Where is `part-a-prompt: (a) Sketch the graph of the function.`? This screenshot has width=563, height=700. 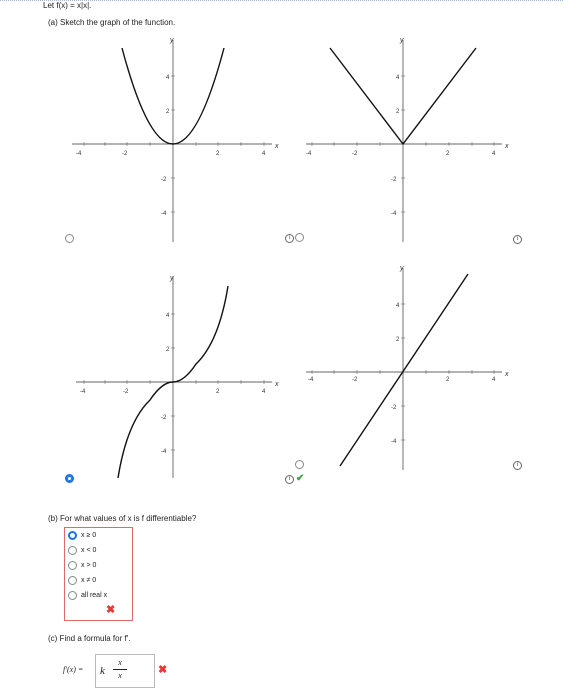 part-a-prompt: (a) Sketch the graph of the function. is located at coordinates (112, 22).